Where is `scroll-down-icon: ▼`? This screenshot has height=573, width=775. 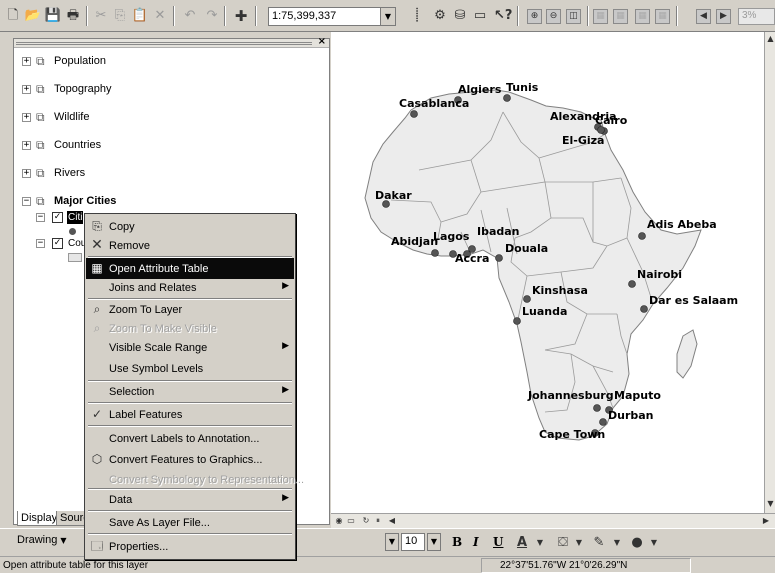
scroll-down-icon: ▼ is located at coordinates (770, 504).